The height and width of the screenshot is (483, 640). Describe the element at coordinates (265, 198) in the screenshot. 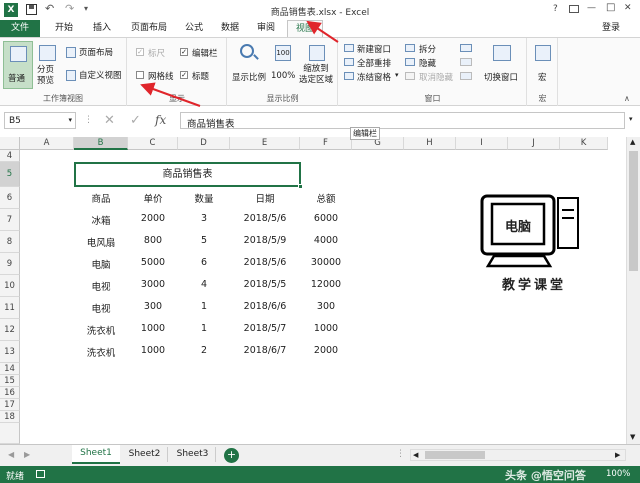

I see `header-date: 日期` at that location.